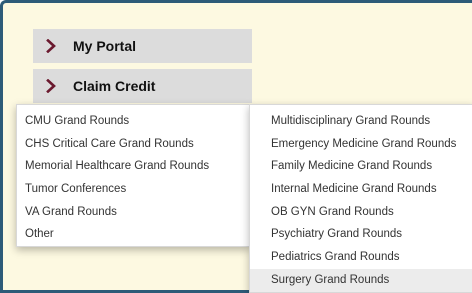 This screenshot has height=293, width=472. I want to click on claim-credit-button: Claim Credit, so click(142, 86).